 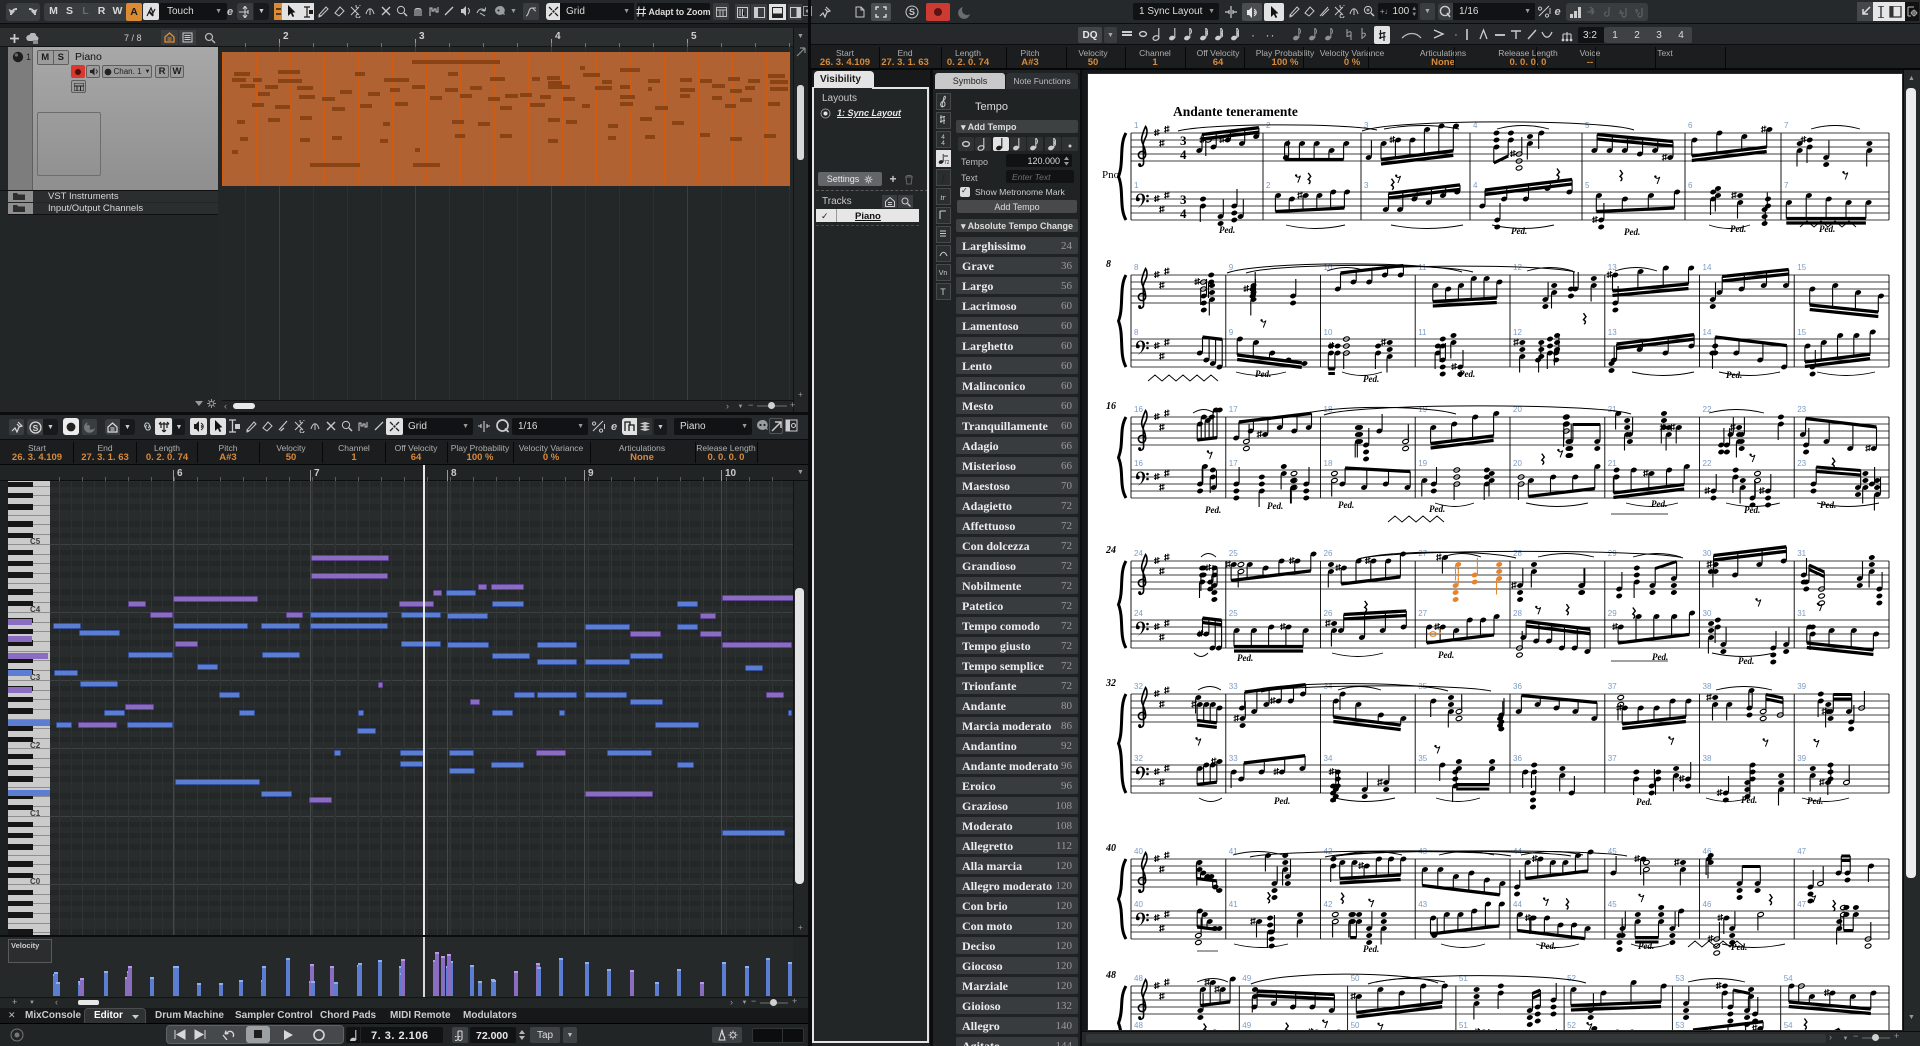 I want to click on svg-text: 30, so click(x=1707, y=553).